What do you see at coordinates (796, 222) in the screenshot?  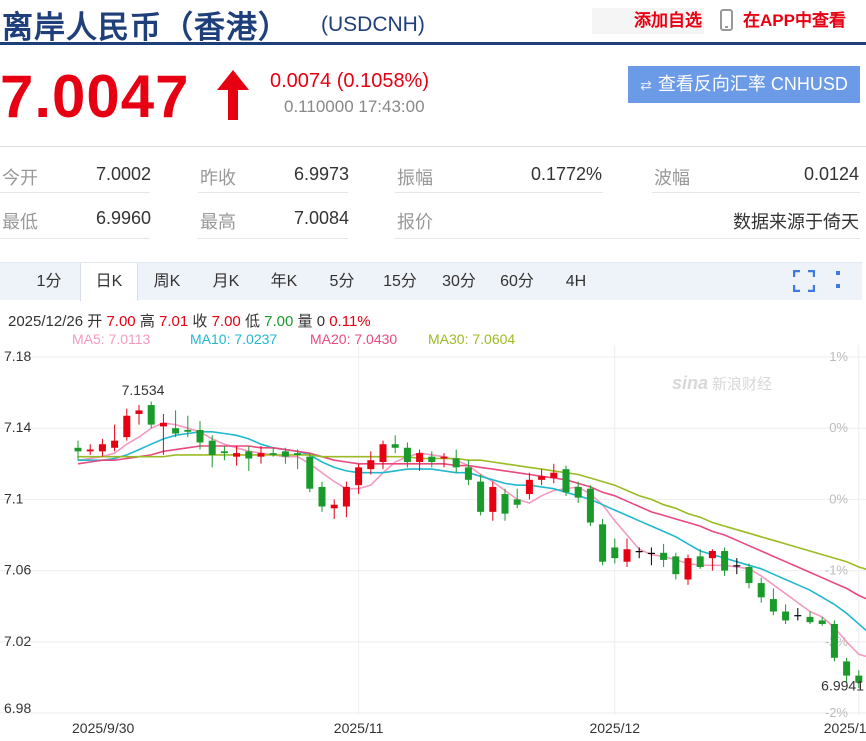 I see `data-source: 数据来源于倚天` at bounding box center [796, 222].